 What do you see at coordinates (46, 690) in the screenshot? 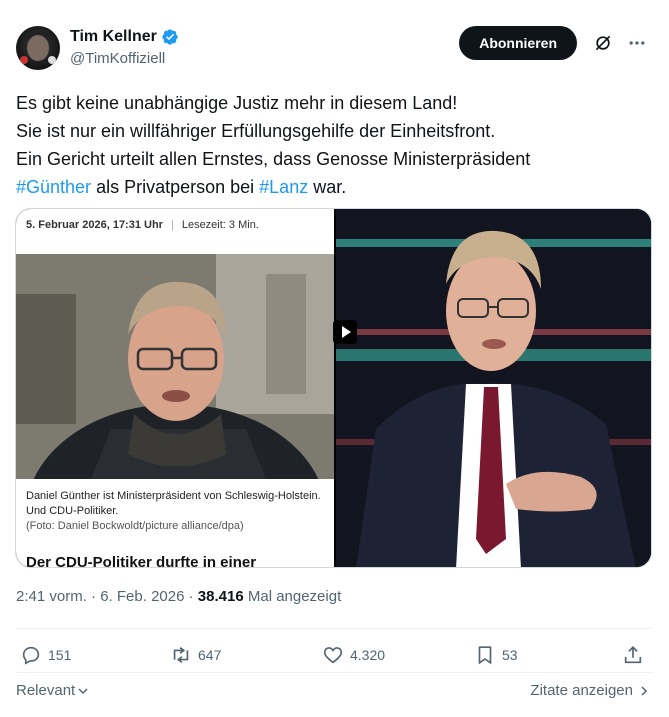
I see `relevant-label: Relevant` at bounding box center [46, 690].